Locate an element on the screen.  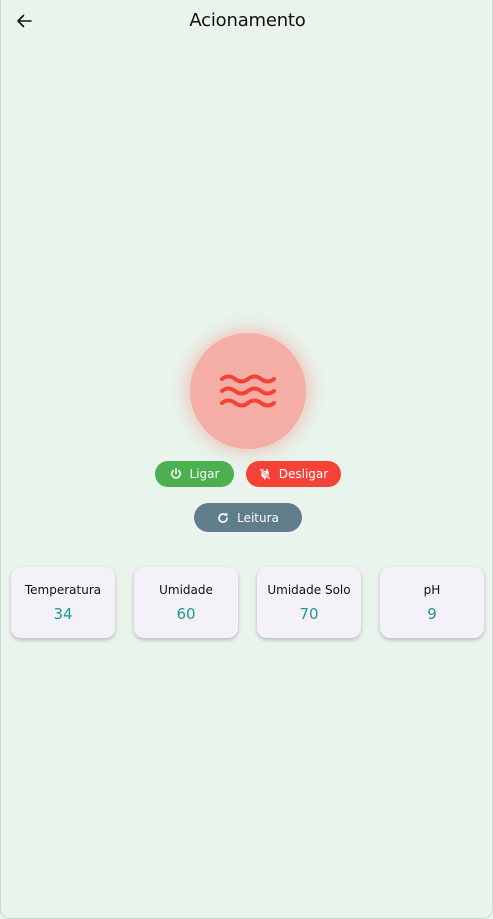
sensor-label: pH is located at coordinates (432, 590).